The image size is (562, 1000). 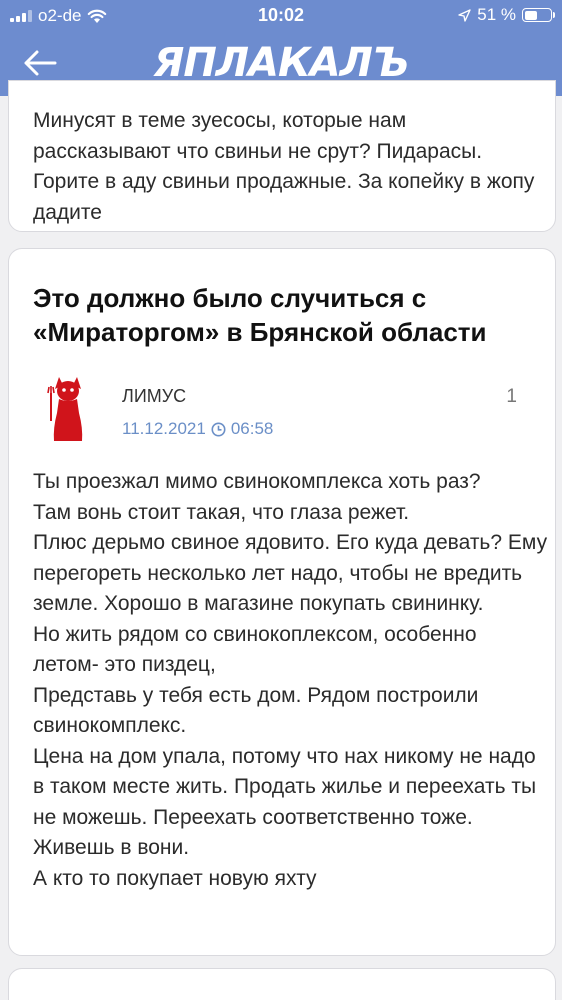 What do you see at coordinates (252, 428) in the screenshot?
I see `post-time: 06:58` at bounding box center [252, 428].